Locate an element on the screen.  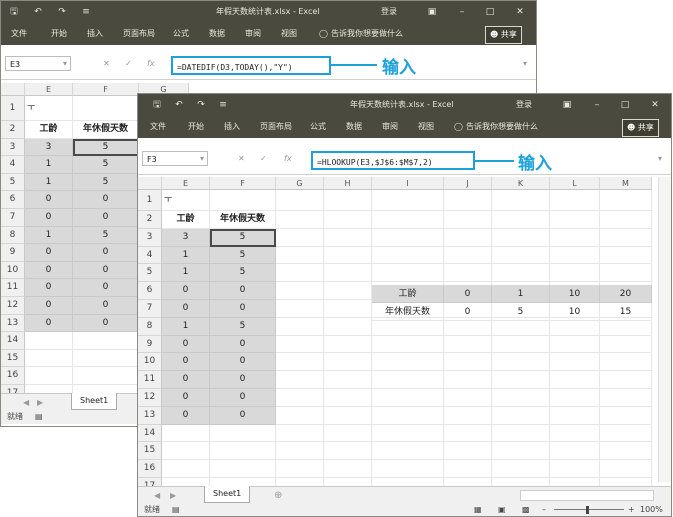
quick-access-customize-icon: ≡ is located at coordinates (86, 12).